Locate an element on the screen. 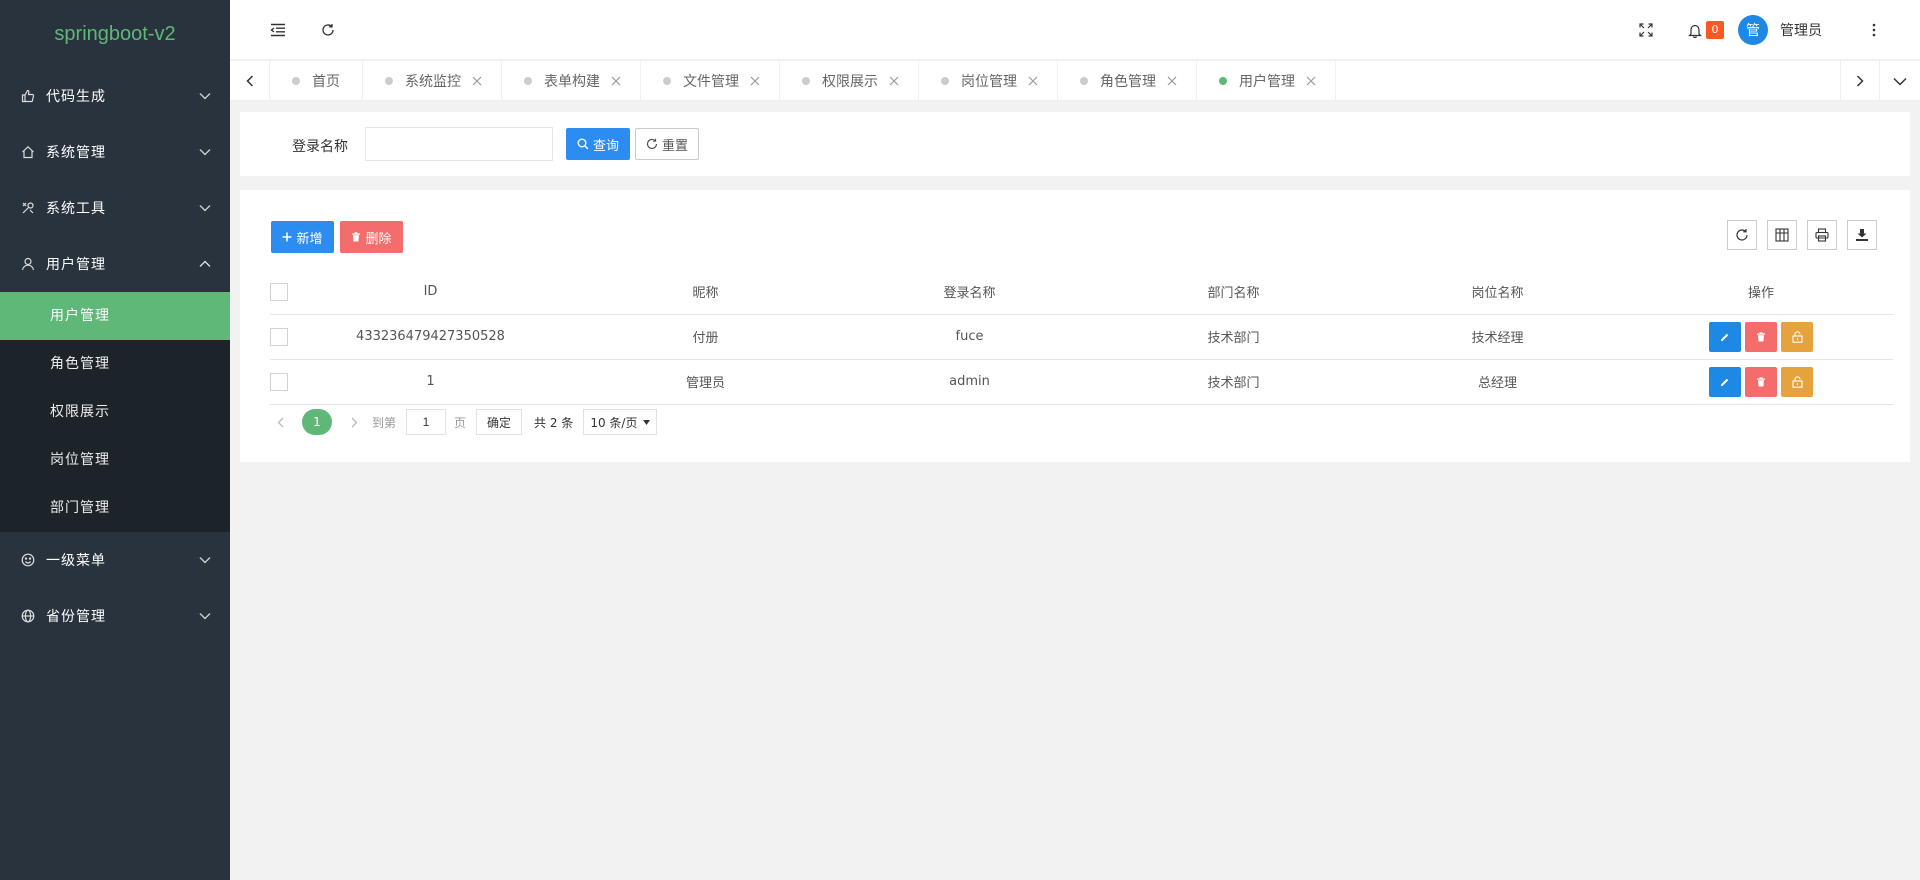 This screenshot has height=880, width=1920. fullscreen-icon is located at coordinates (1646, 30).